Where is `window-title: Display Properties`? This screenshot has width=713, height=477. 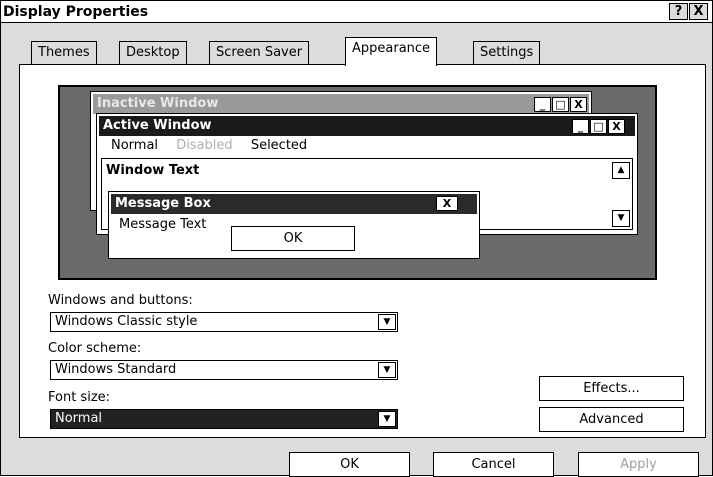
window-title: Display Properties is located at coordinates (76, 12).